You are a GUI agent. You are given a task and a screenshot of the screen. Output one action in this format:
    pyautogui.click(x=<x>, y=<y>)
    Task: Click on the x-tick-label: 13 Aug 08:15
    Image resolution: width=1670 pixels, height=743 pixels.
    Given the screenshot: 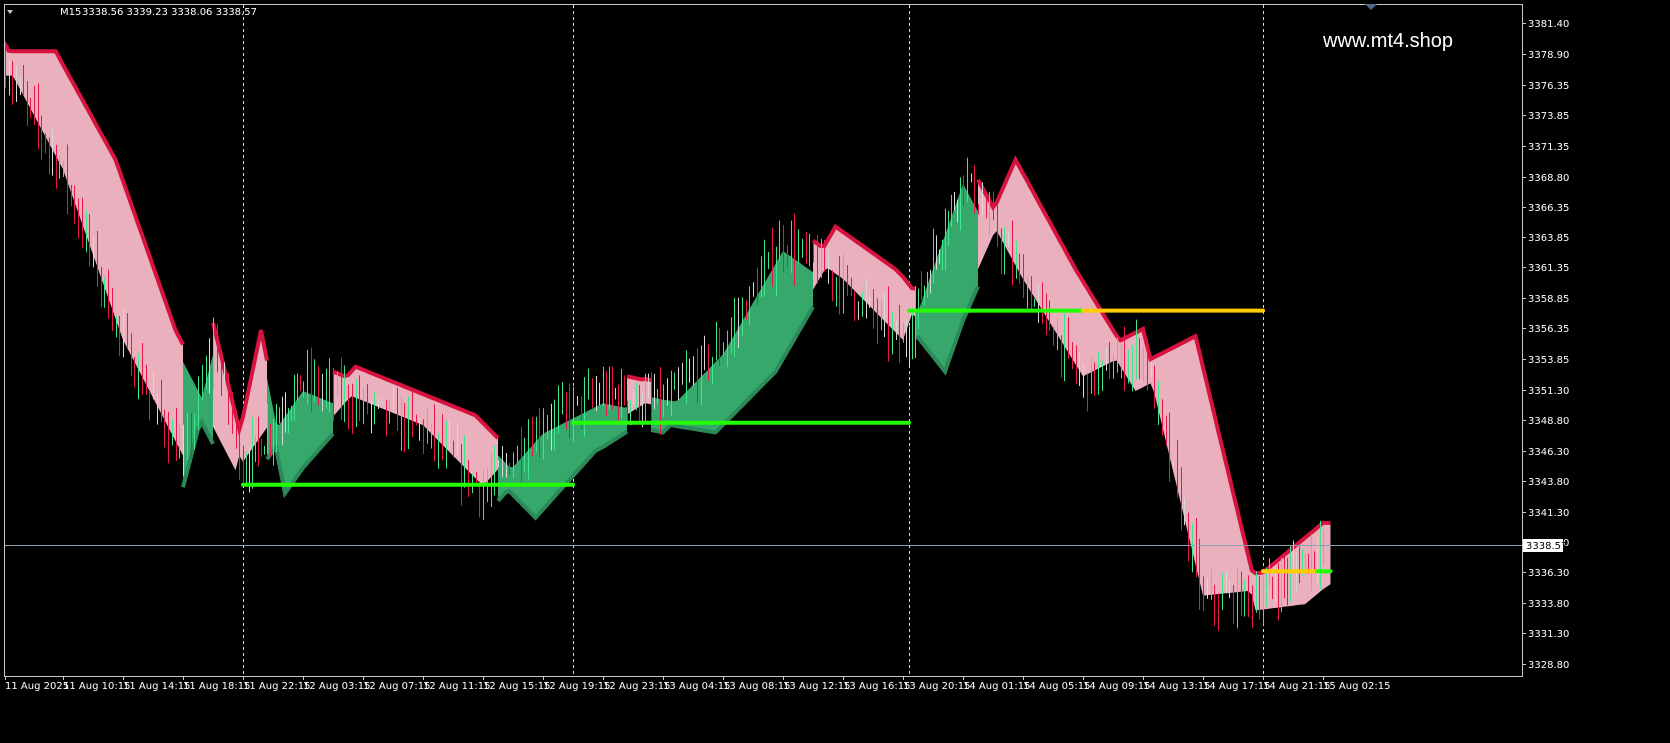 What is the action you would take?
    pyautogui.click(x=756, y=686)
    